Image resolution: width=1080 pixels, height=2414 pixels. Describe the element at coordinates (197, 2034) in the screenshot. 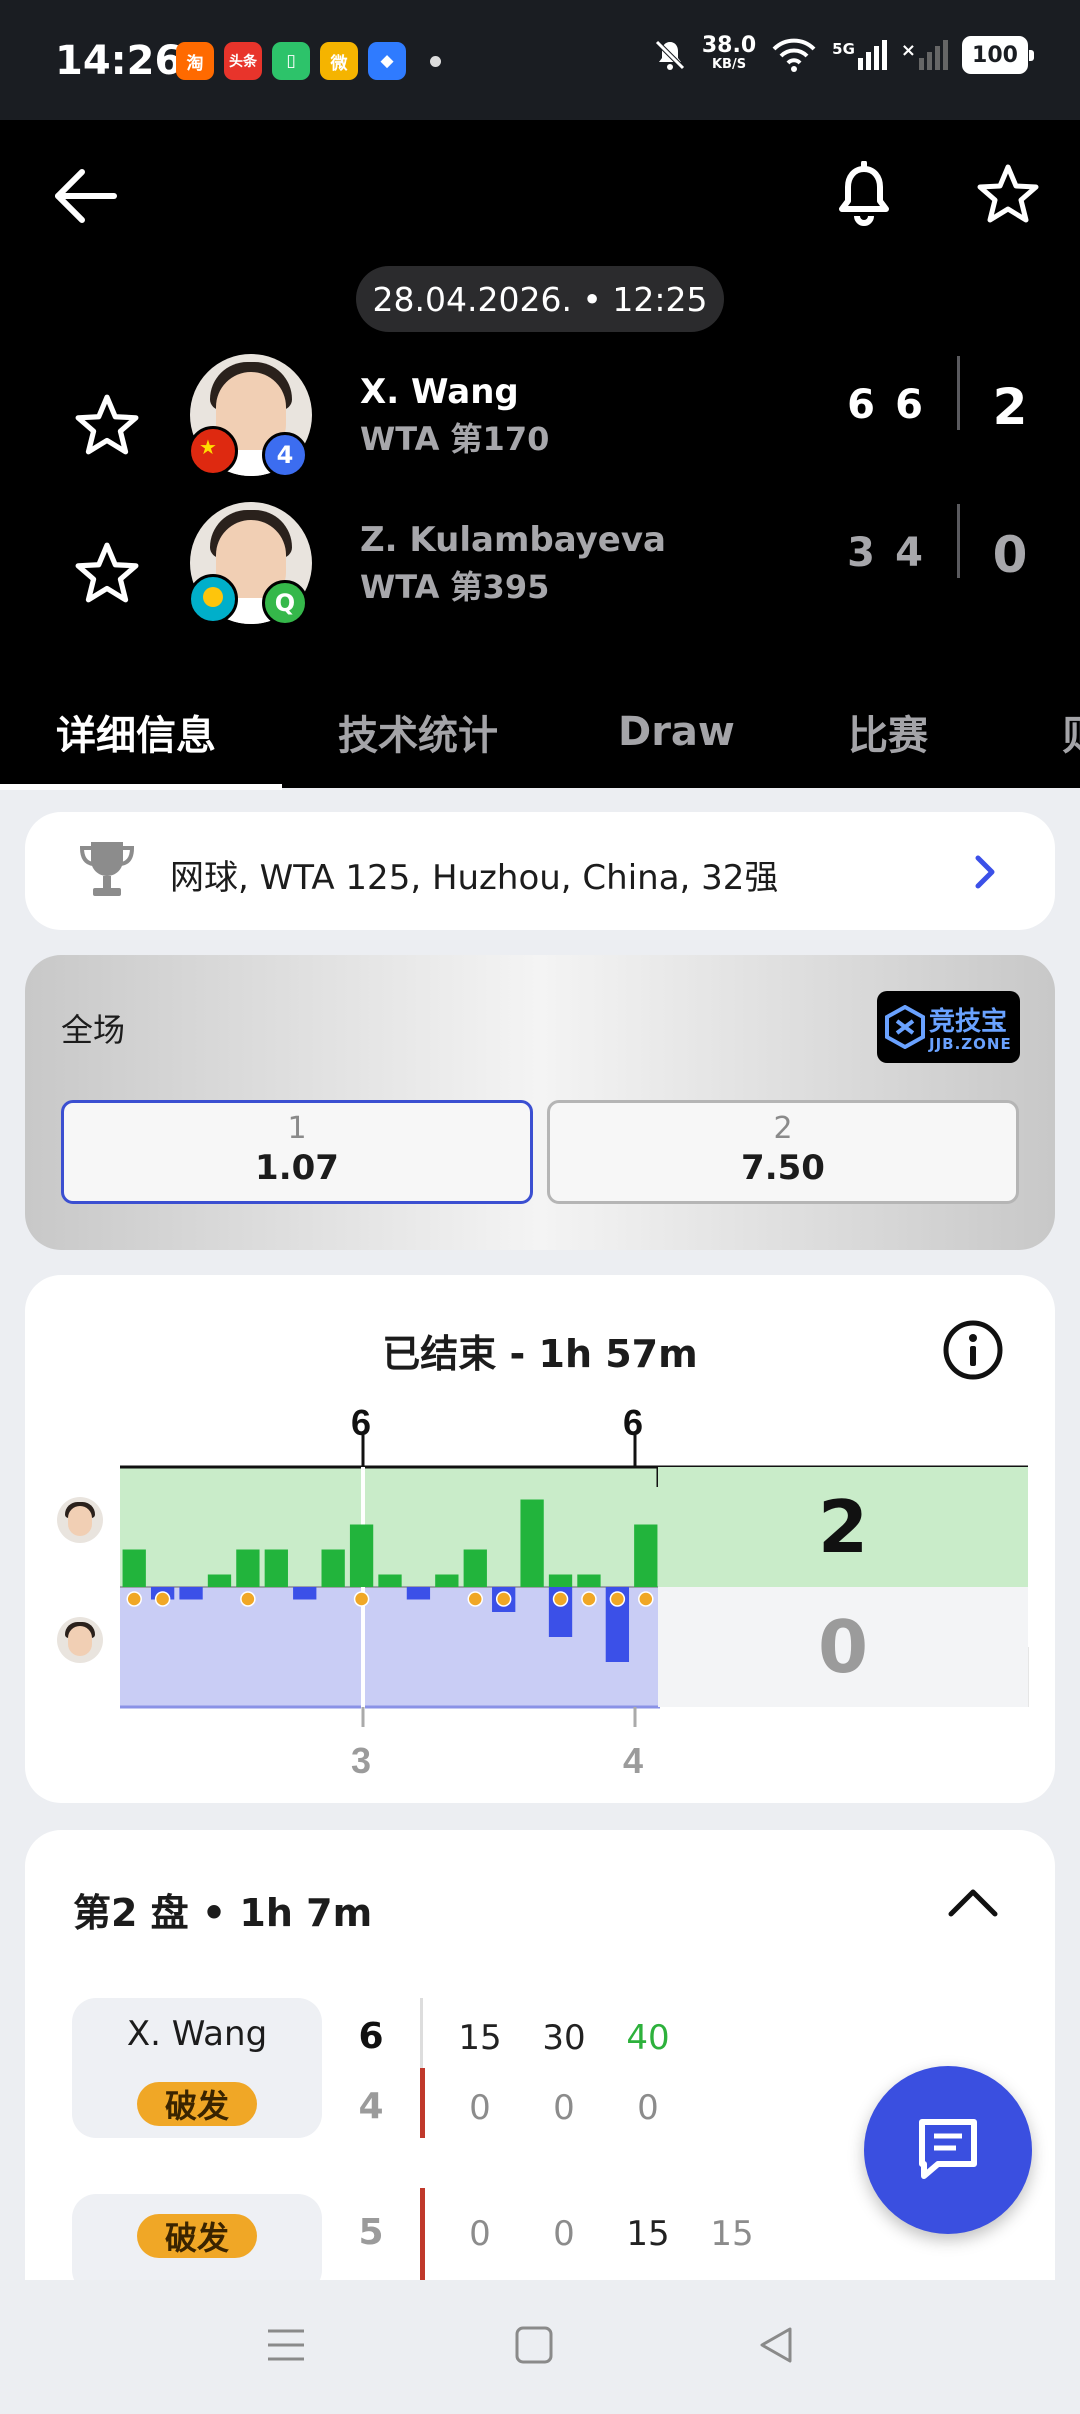

I see `server-name: X. Wang` at that location.